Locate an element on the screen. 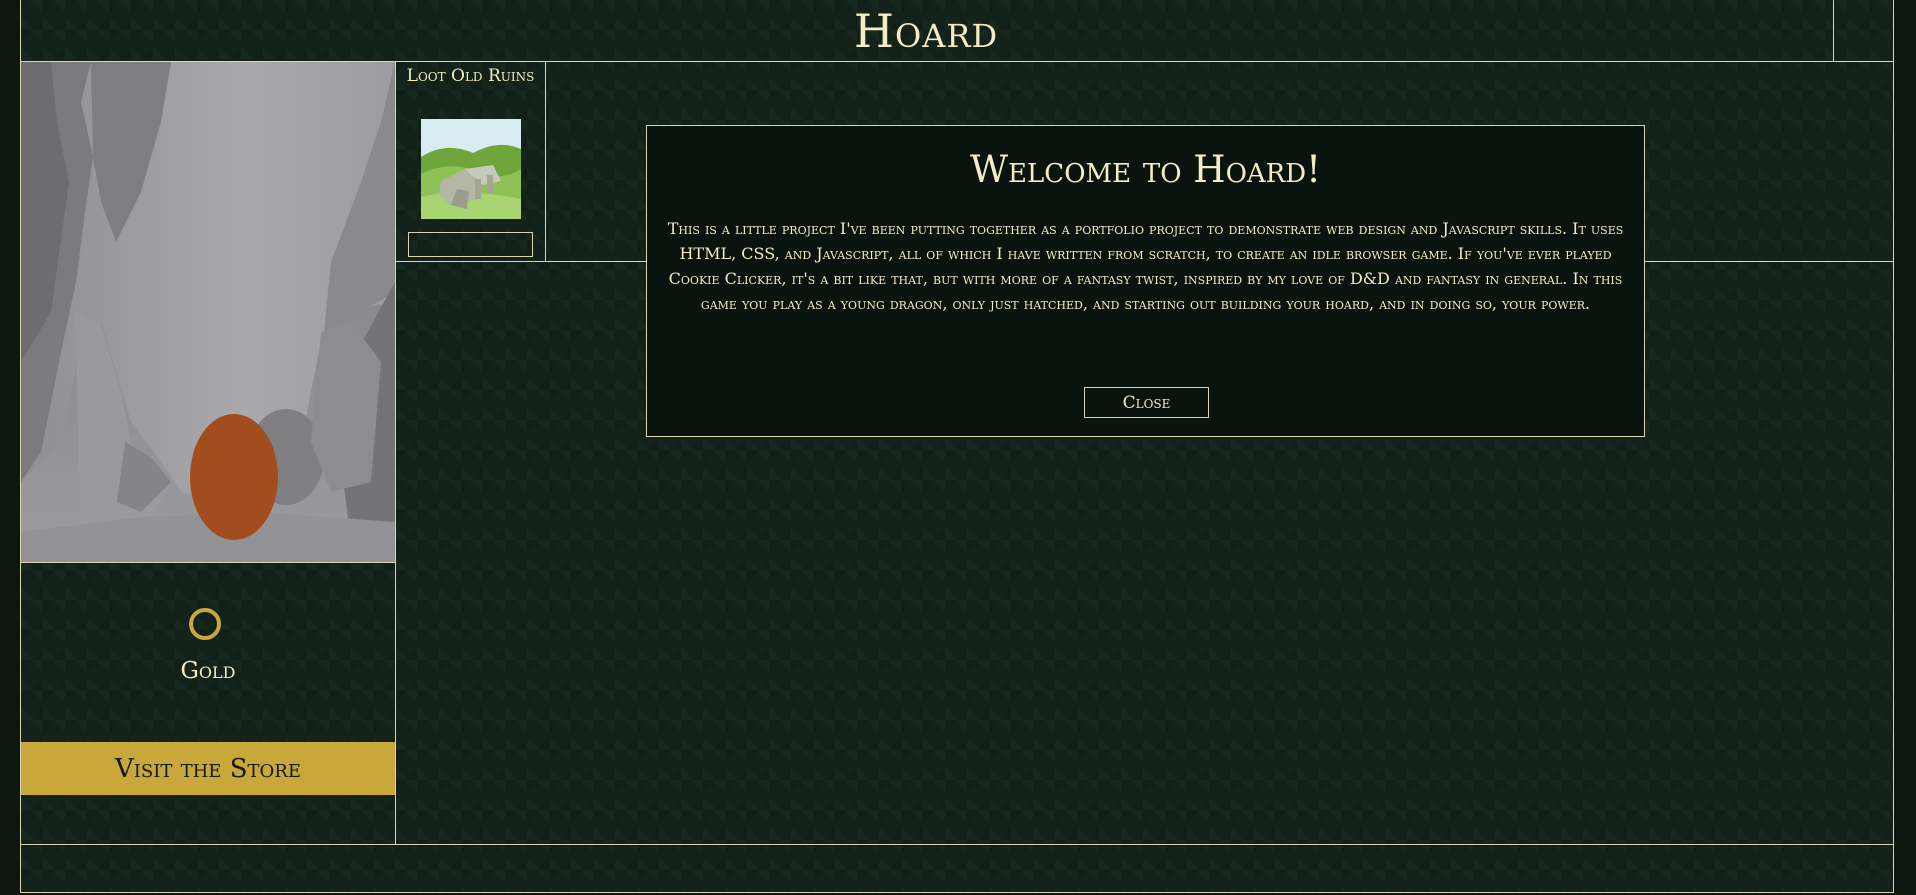 The height and width of the screenshot is (895, 1916). visit-store-button: Visit the Store is located at coordinates (208, 768).